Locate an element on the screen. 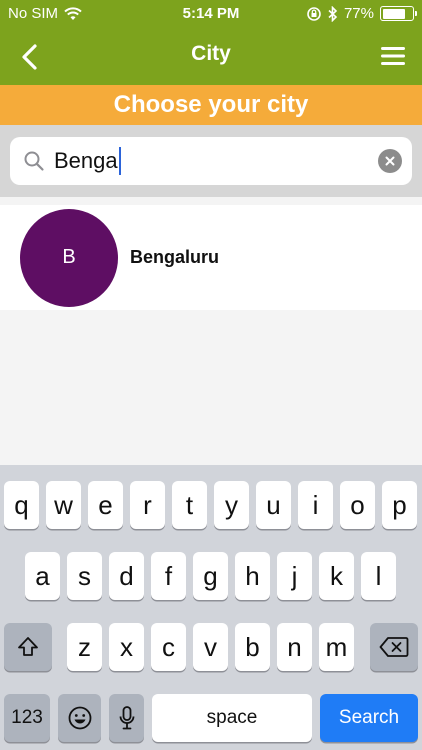  choose-city-banner: Choose your city is located at coordinates (211, 105).